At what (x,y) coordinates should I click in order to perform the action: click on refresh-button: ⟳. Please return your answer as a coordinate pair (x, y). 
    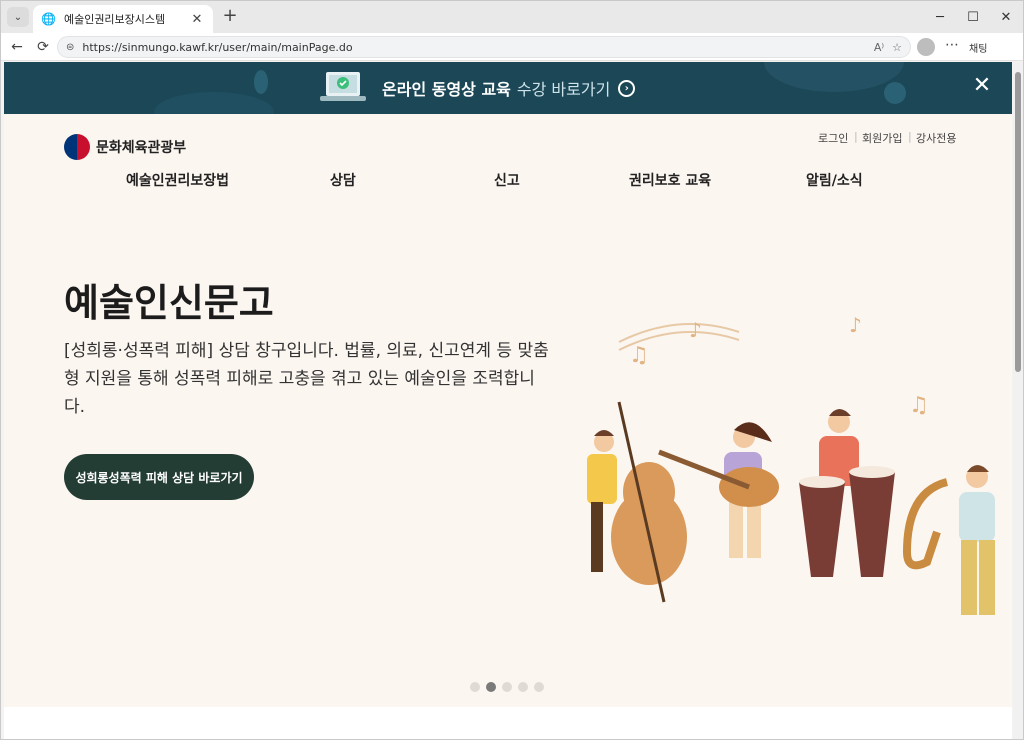
    Looking at the image, I should click on (43, 47).